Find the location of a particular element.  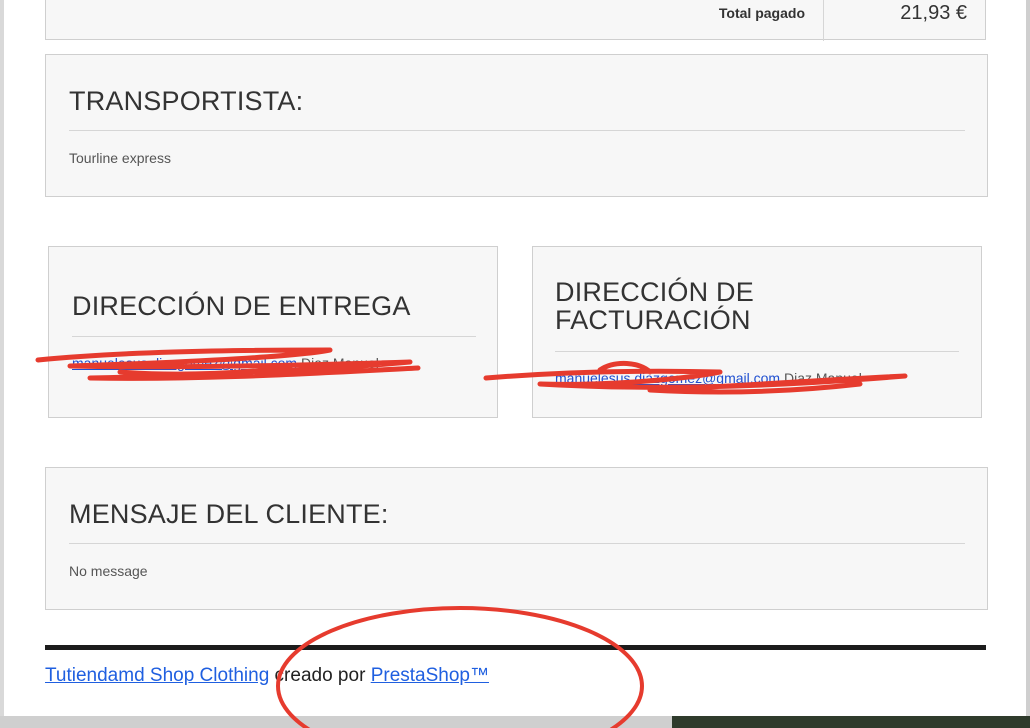

total-paid-value: 21,93 € is located at coordinates (933, 13).